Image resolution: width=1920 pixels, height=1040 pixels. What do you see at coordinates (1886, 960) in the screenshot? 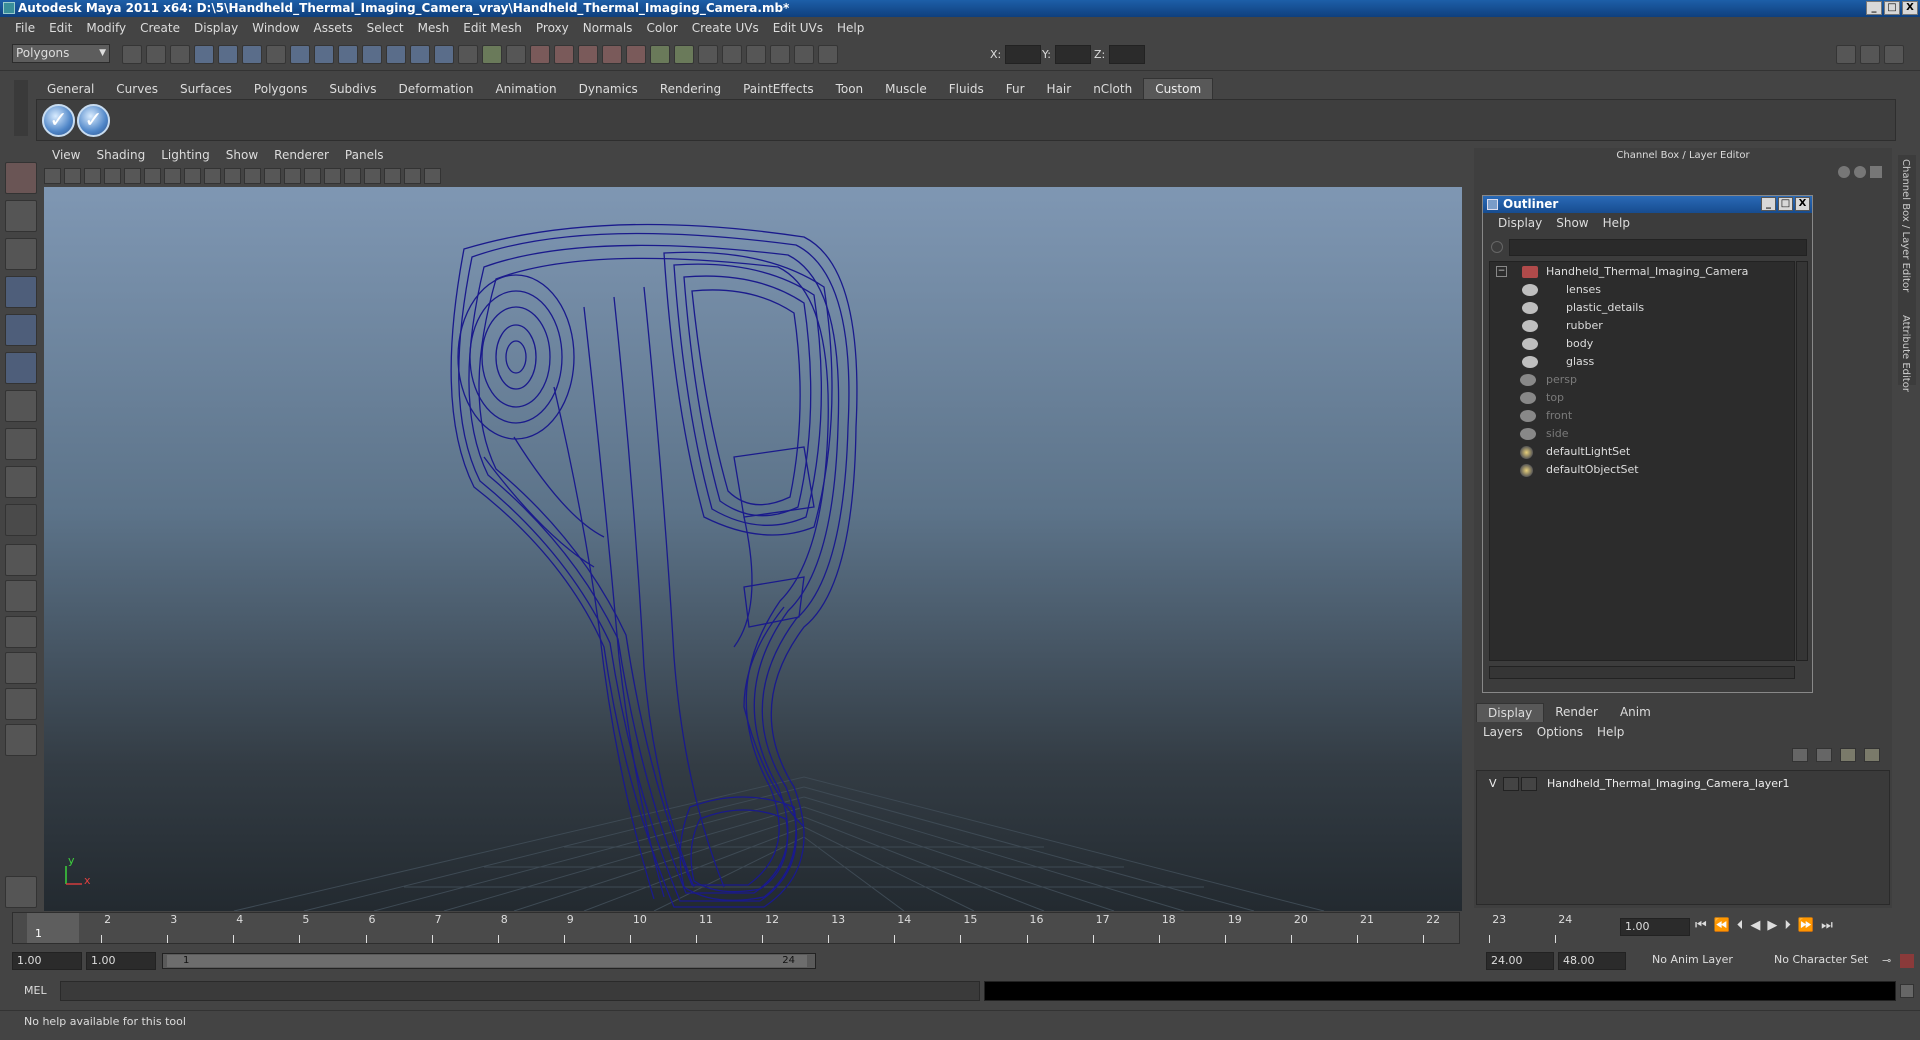
I see `auto-key-icon: ⊸` at bounding box center [1886, 960].